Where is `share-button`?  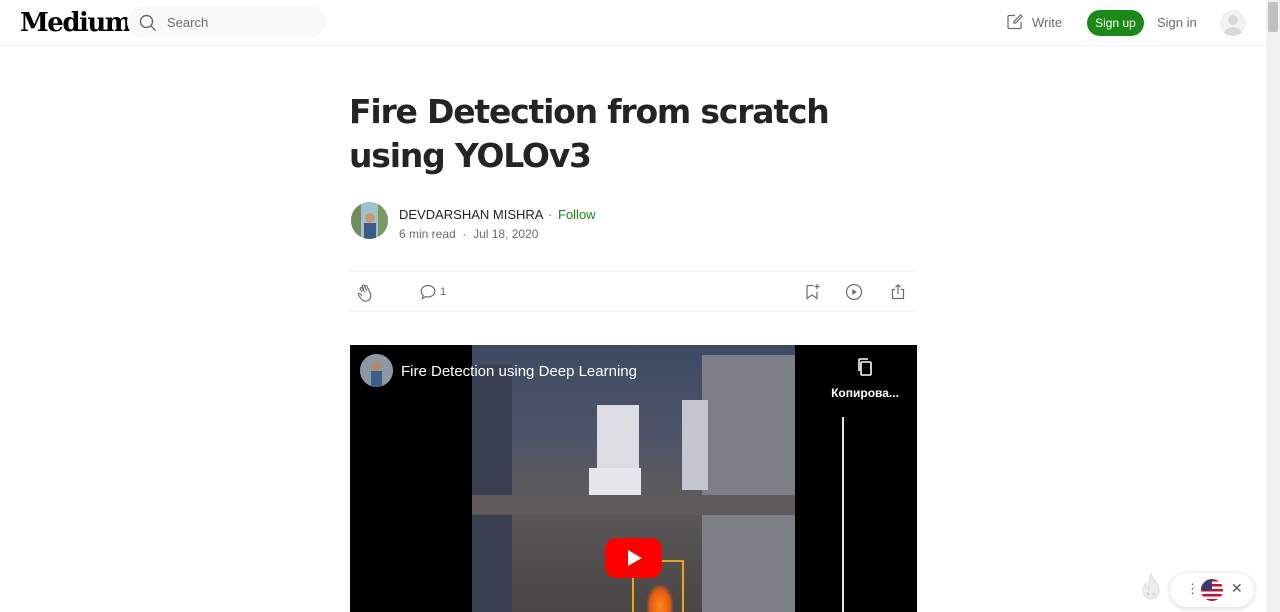
share-button is located at coordinates (898, 294).